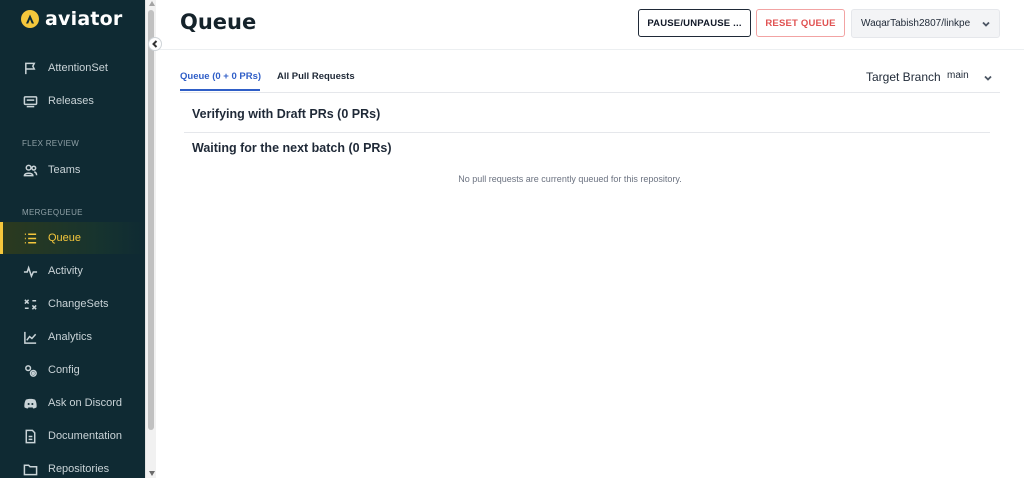  What do you see at coordinates (30, 370) in the screenshot?
I see `config-icon` at bounding box center [30, 370].